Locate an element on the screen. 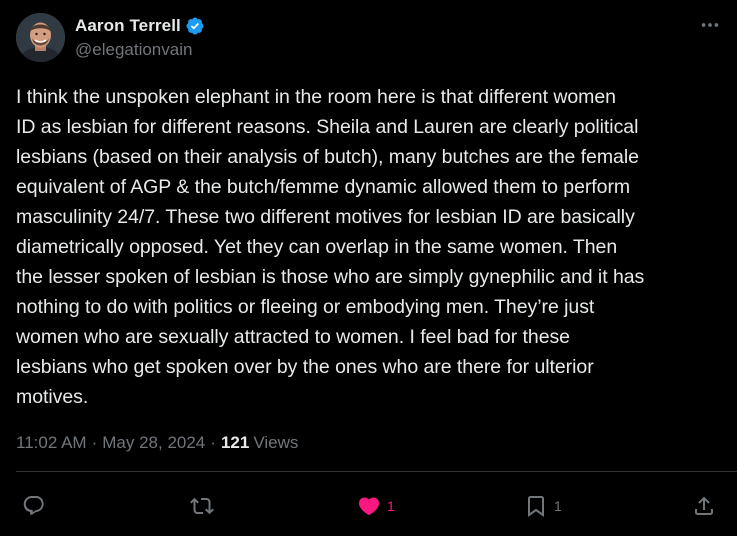 The width and height of the screenshot is (737, 536). reply-icon is located at coordinates (34, 506).